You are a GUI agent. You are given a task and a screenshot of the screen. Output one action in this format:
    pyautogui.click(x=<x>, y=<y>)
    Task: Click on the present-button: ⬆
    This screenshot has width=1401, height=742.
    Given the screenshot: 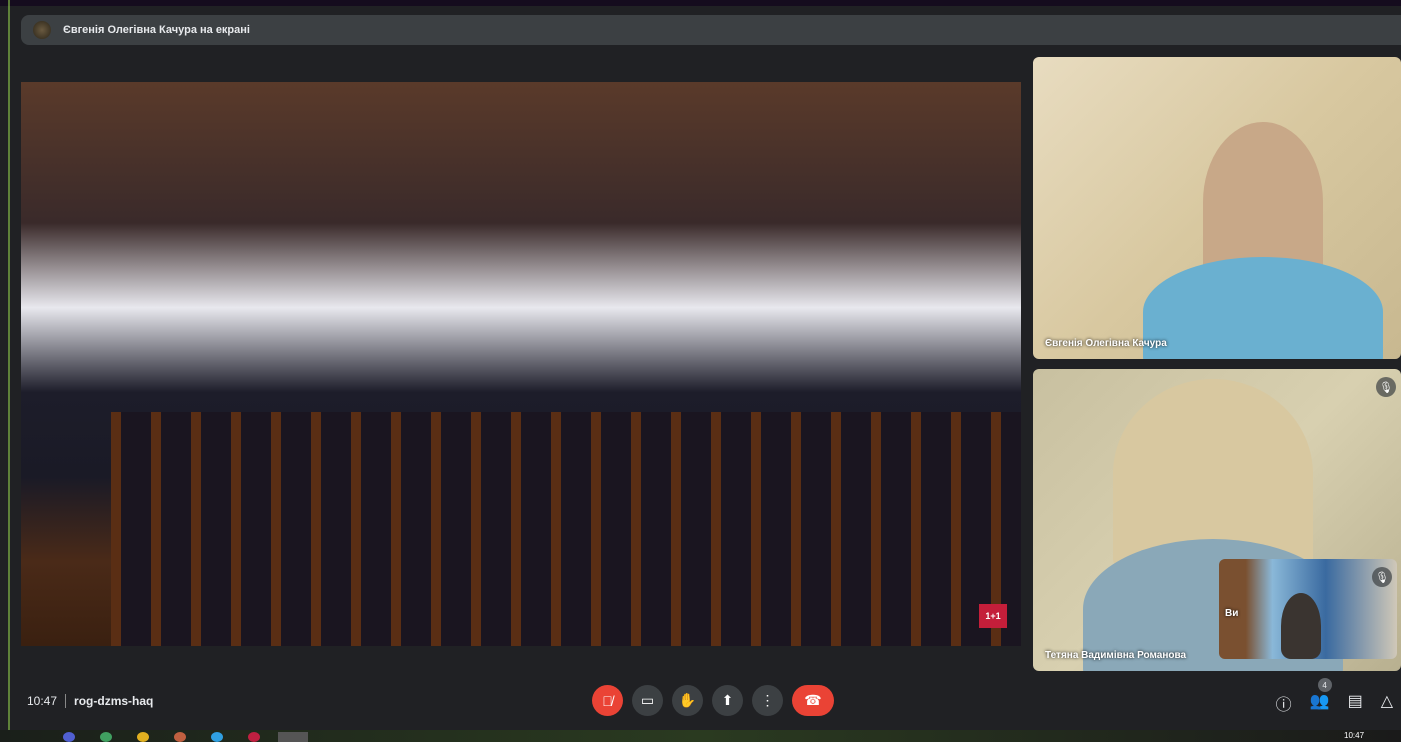 What is the action you would take?
    pyautogui.click(x=727, y=700)
    